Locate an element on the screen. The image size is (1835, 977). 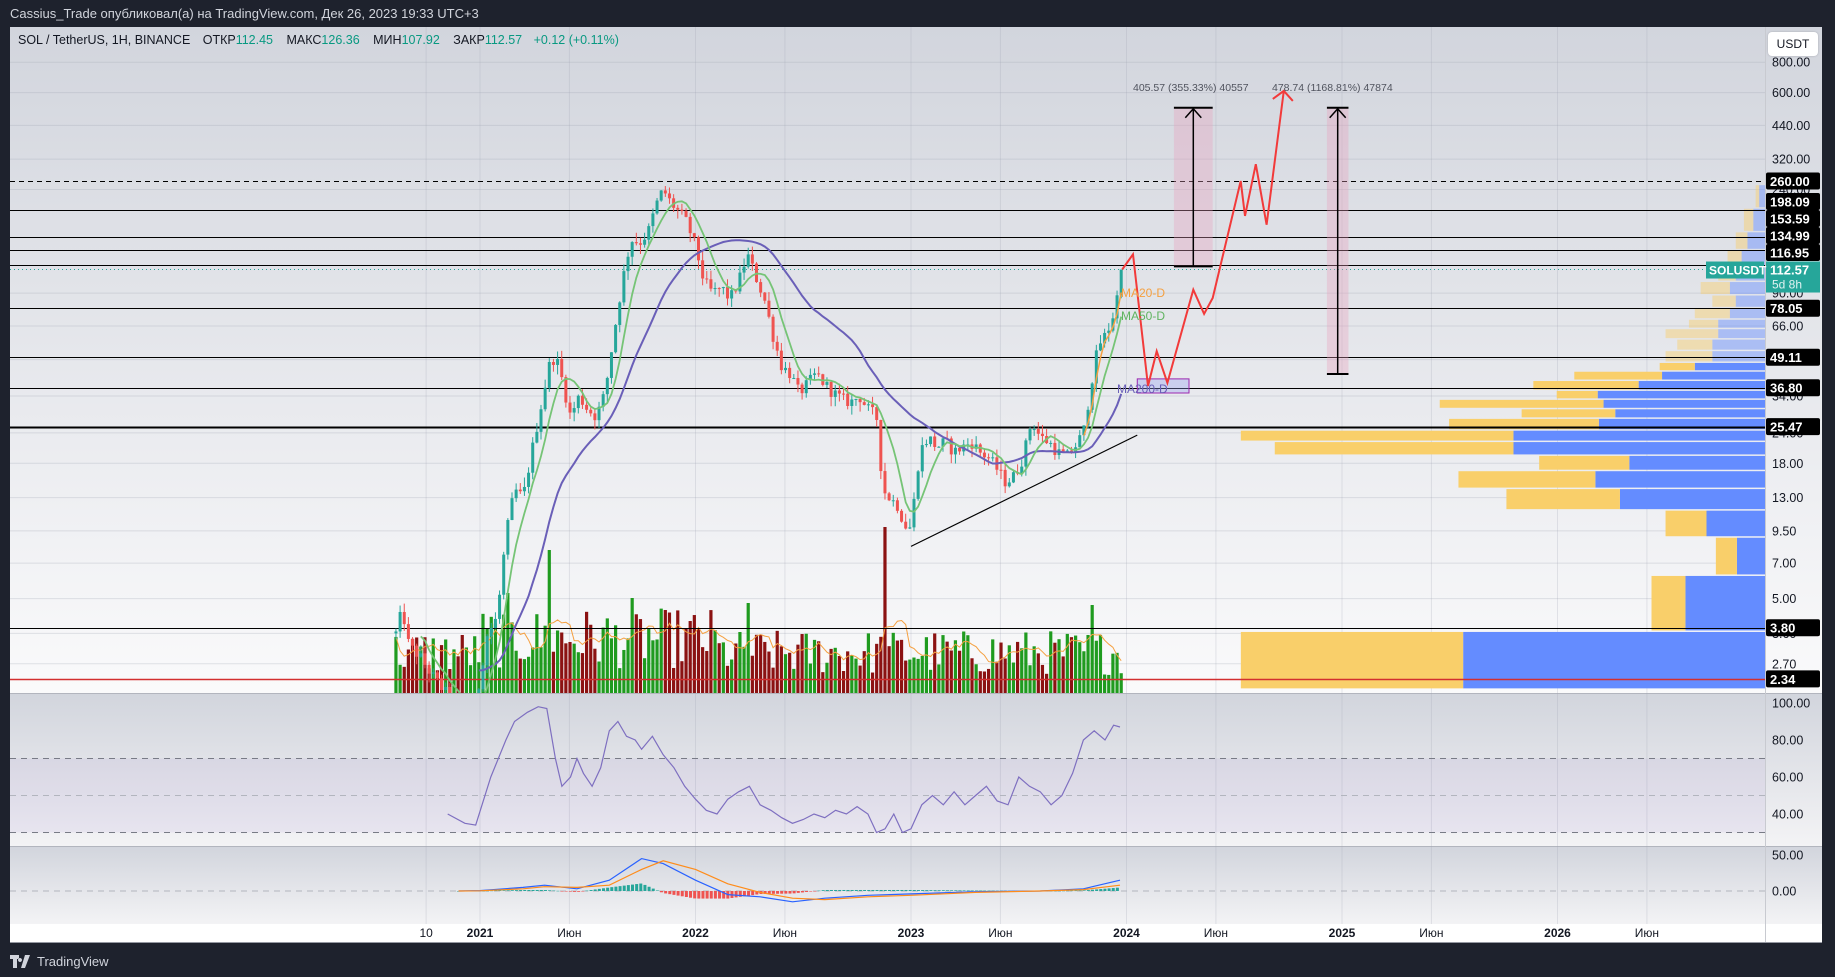
rsi-tick-label: 80.00 is located at coordinates (1787, 741).